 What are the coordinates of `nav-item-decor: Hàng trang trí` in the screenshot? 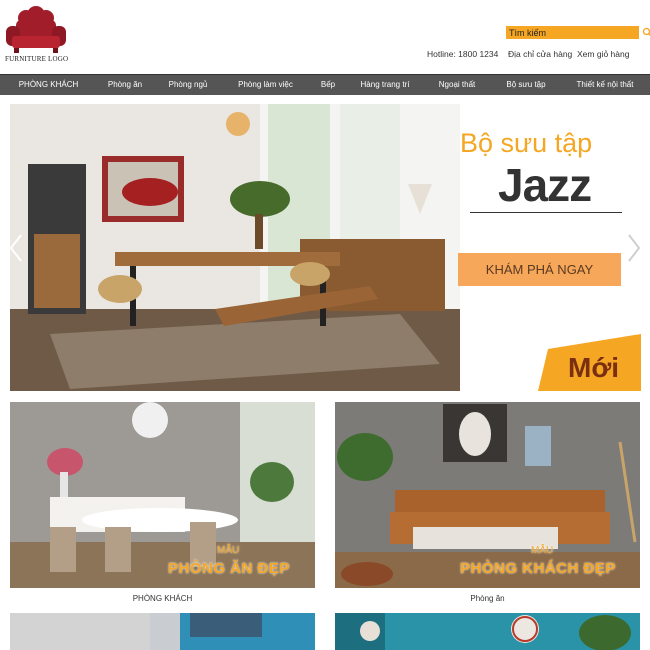 It's located at (385, 85).